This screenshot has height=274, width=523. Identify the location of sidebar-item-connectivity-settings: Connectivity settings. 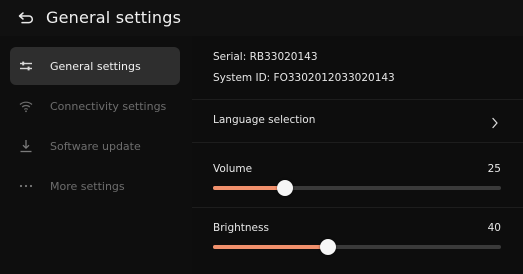
(95, 106).